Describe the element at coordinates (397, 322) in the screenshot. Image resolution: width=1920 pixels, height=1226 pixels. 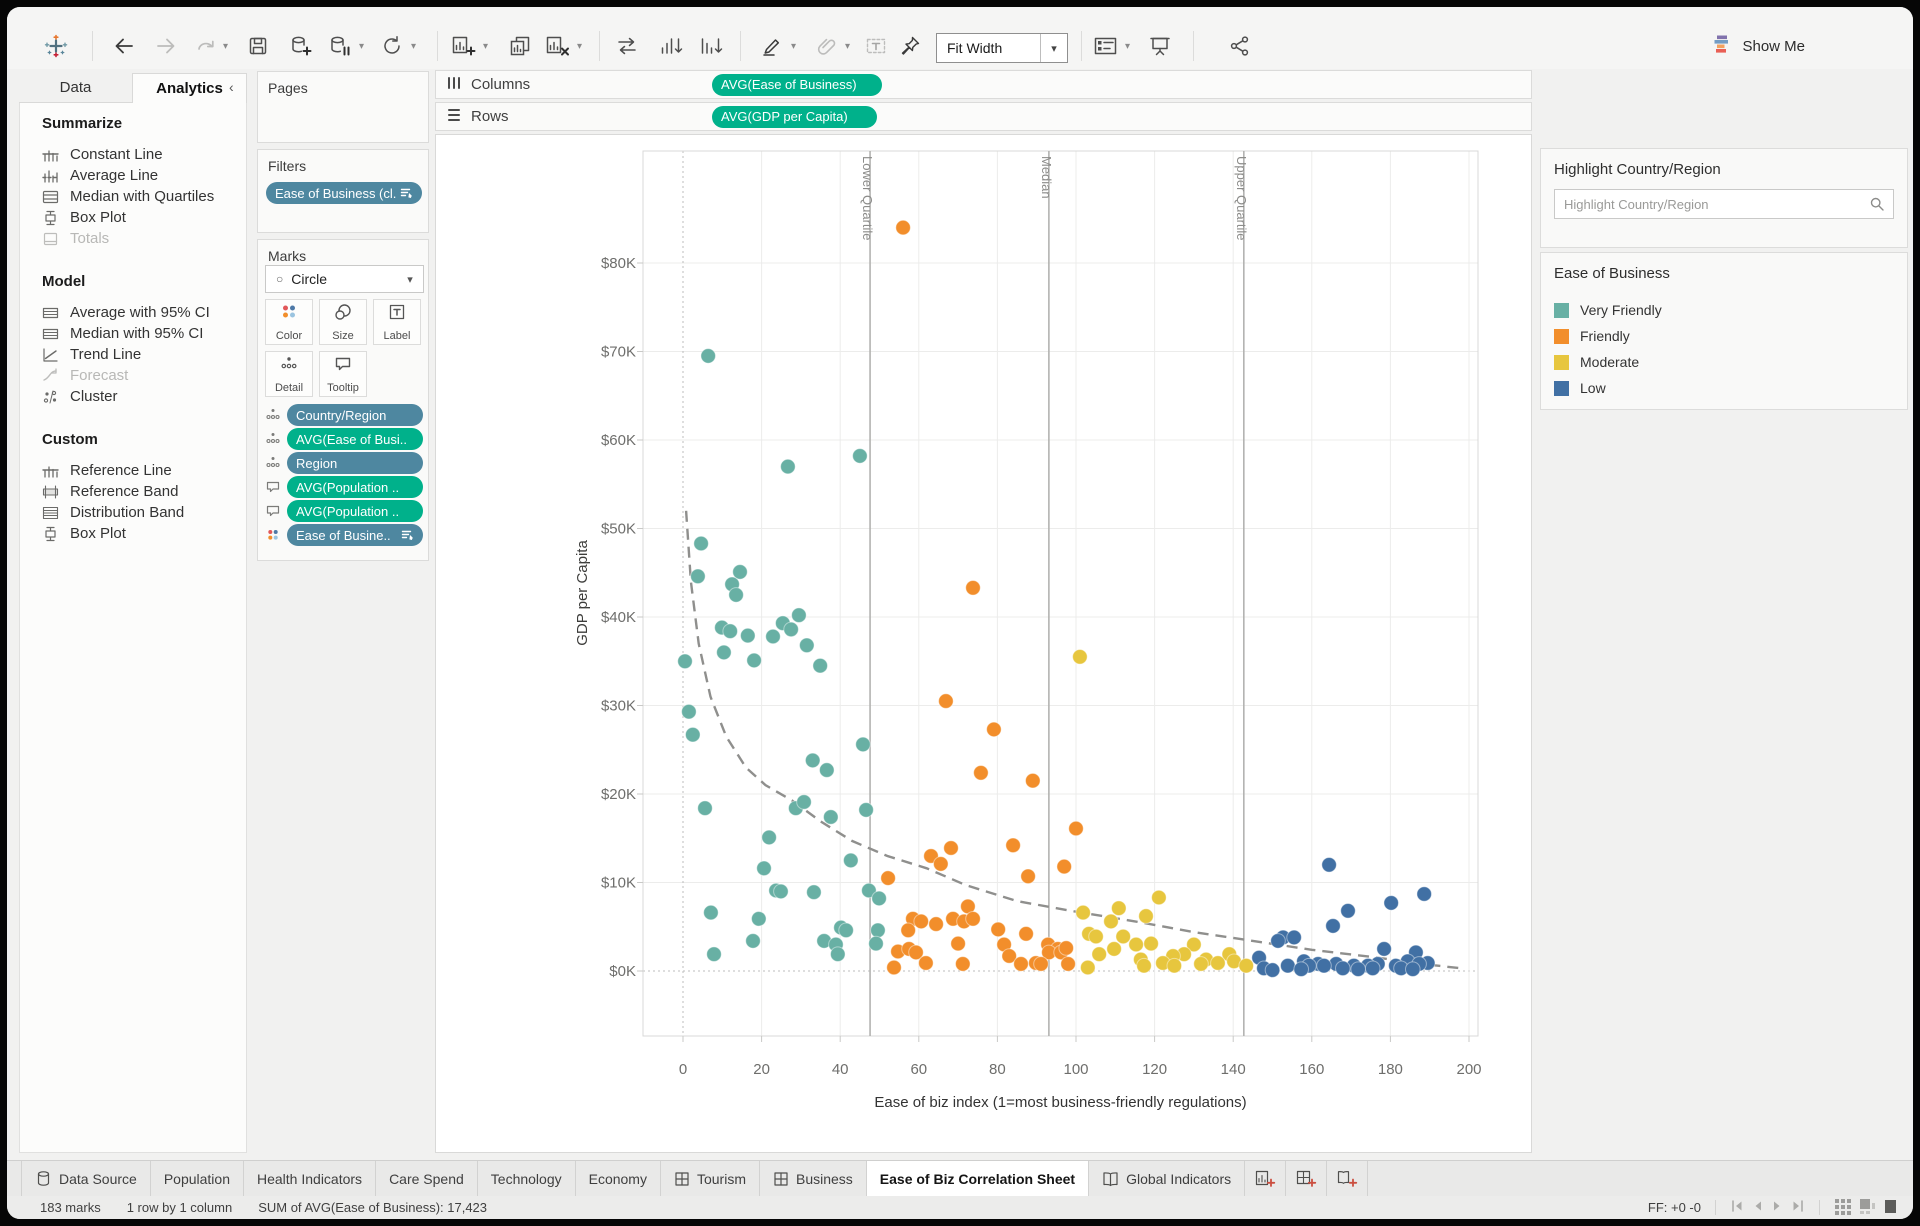
I see `marks-label-button: Label` at that location.